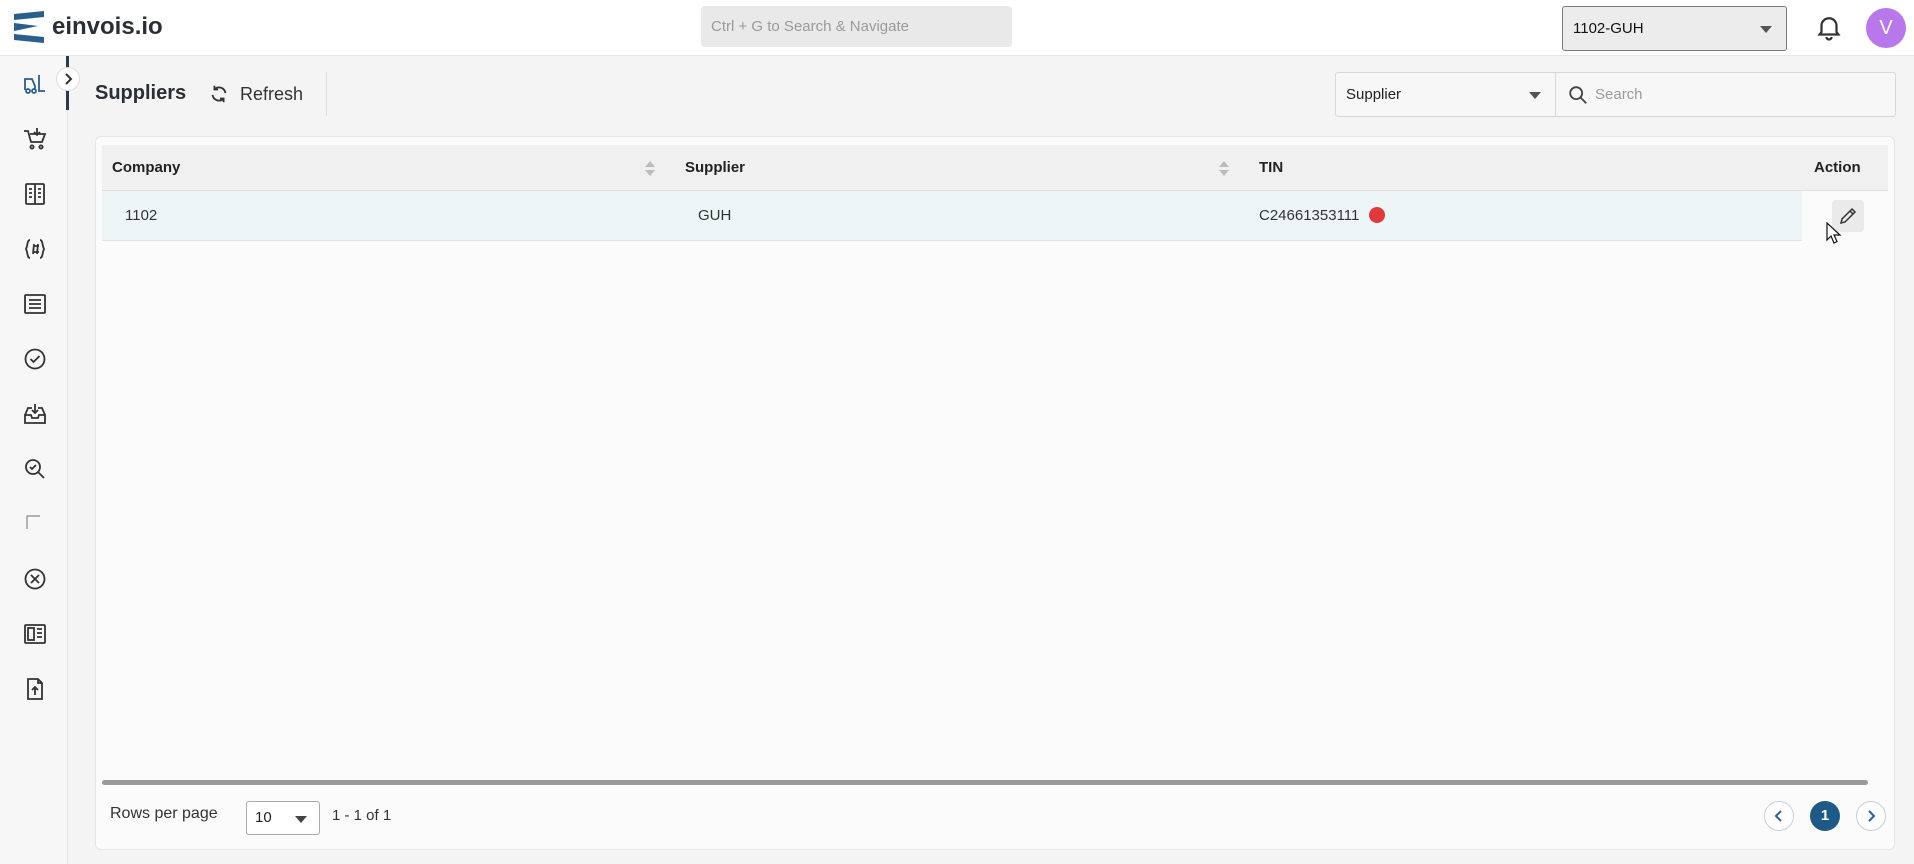  I want to click on list-icon, so click(35, 304).